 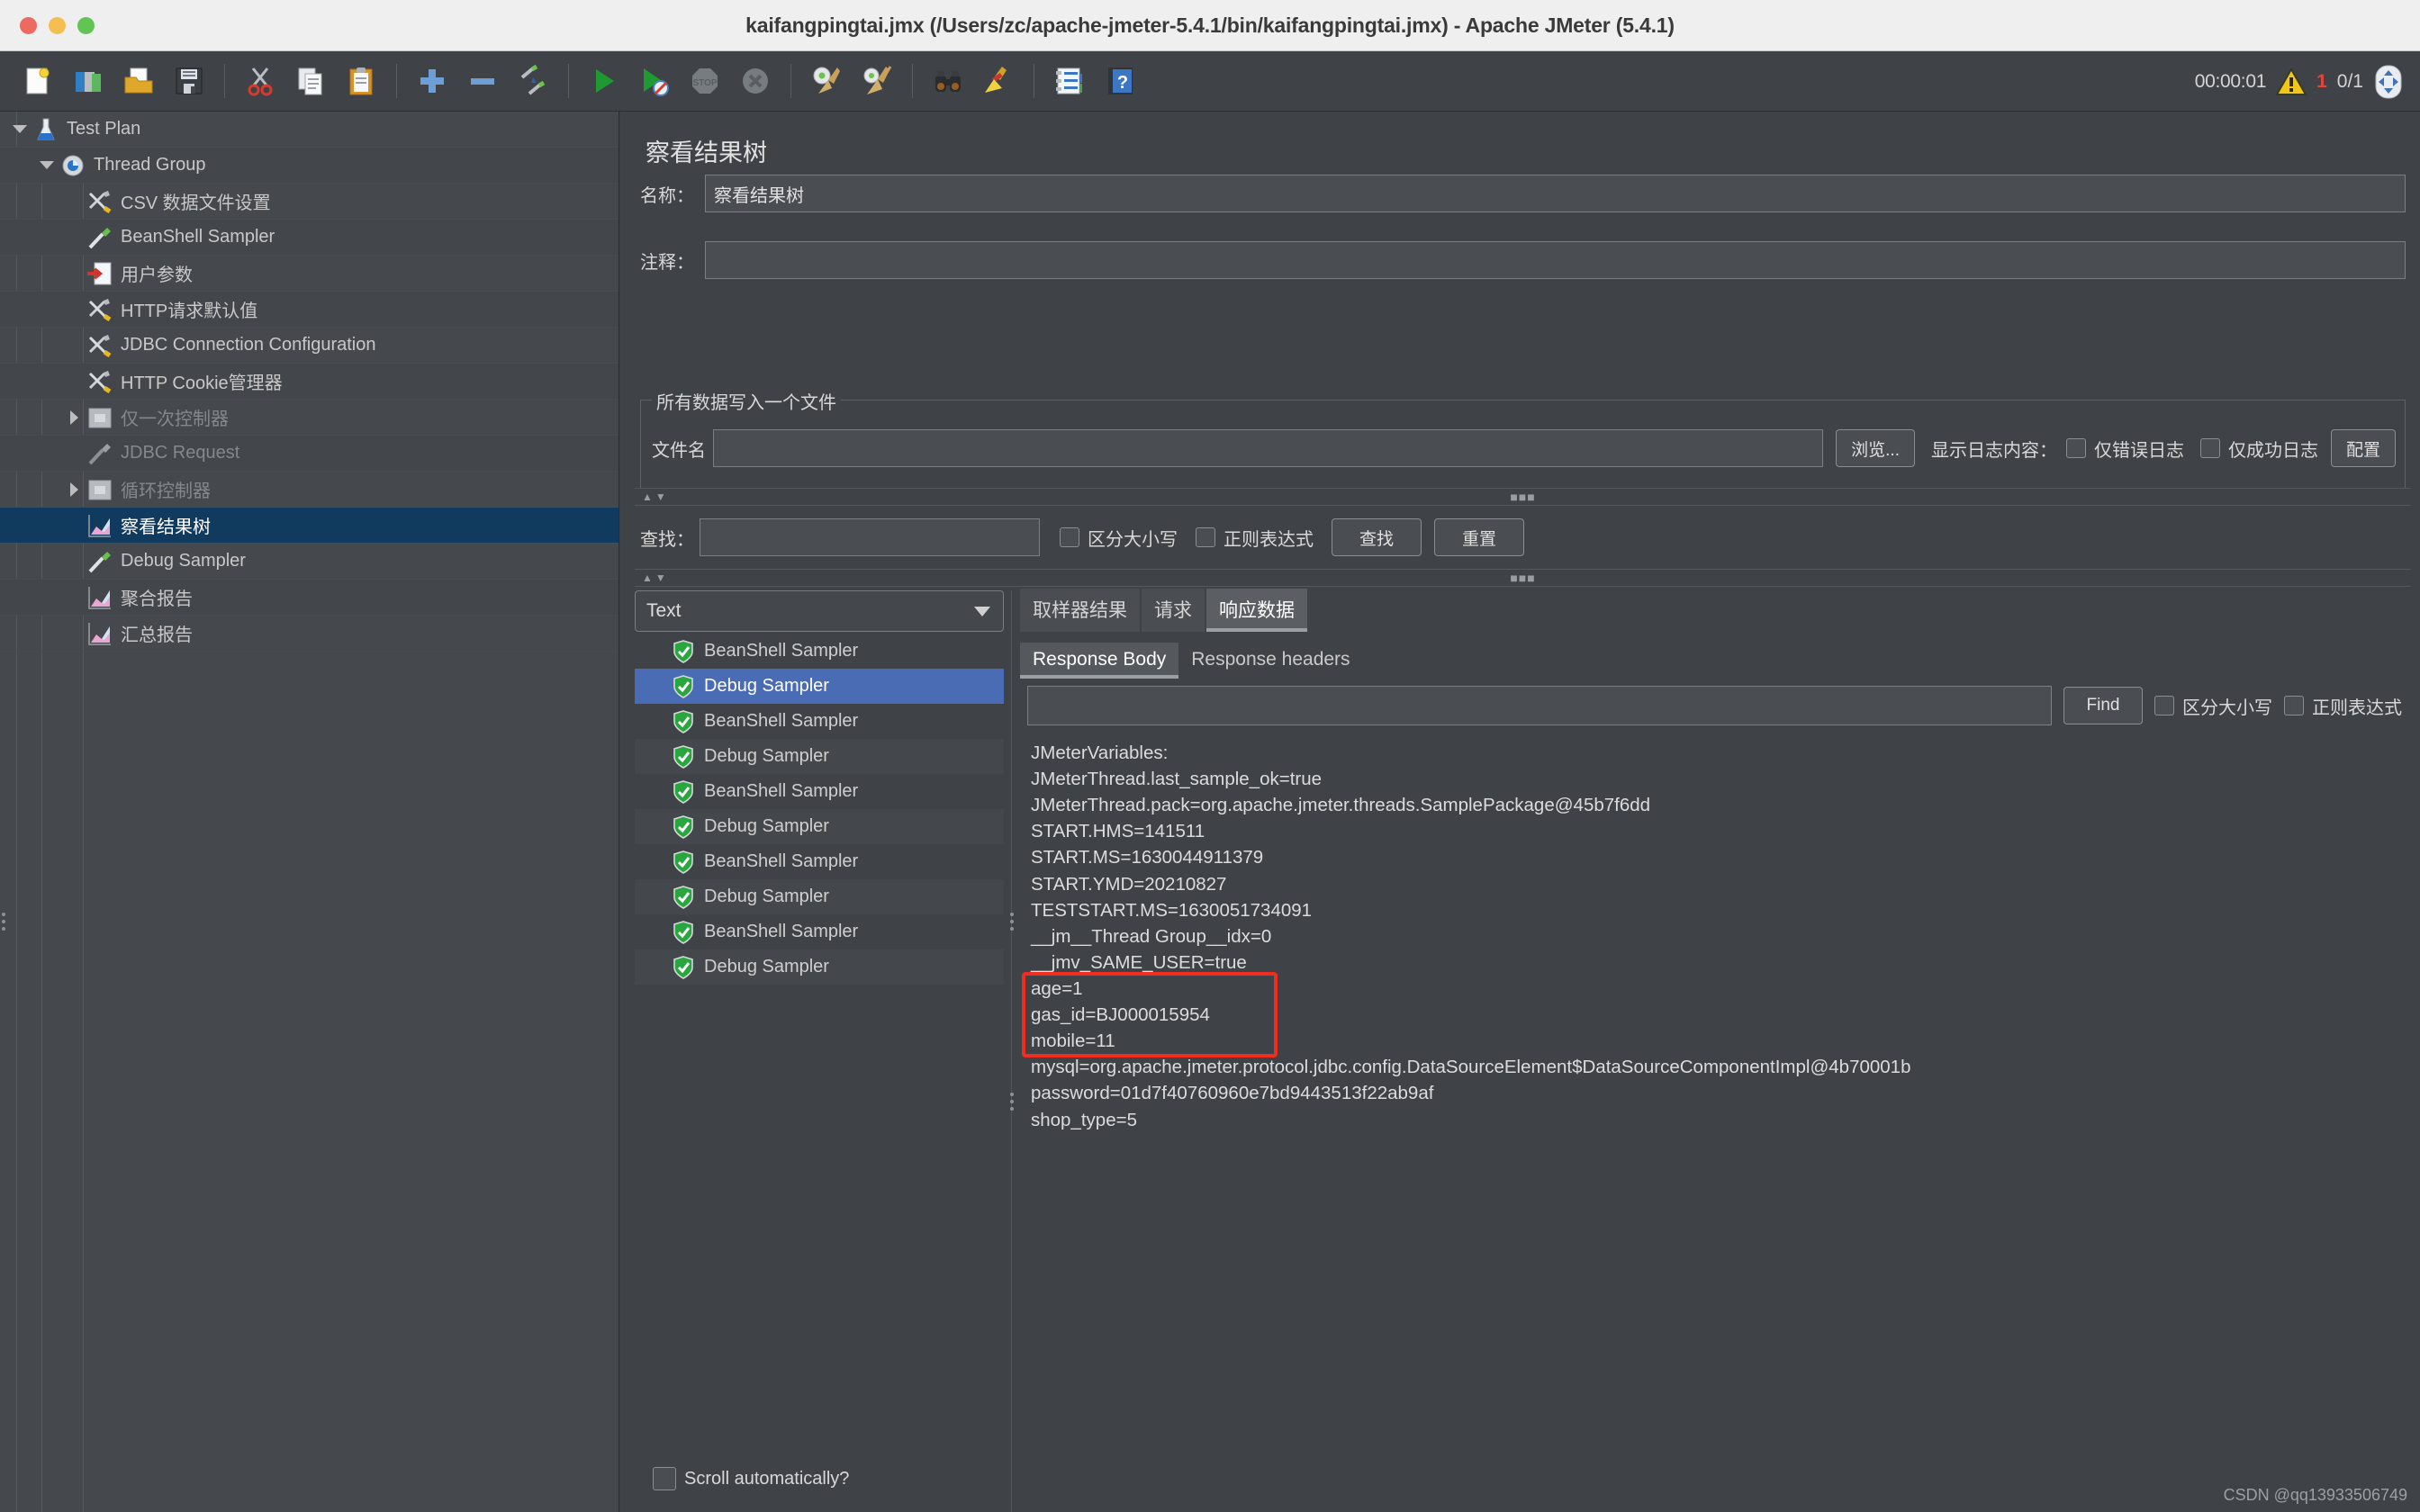 I want to click on close-window-button, so click(x=28, y=26).